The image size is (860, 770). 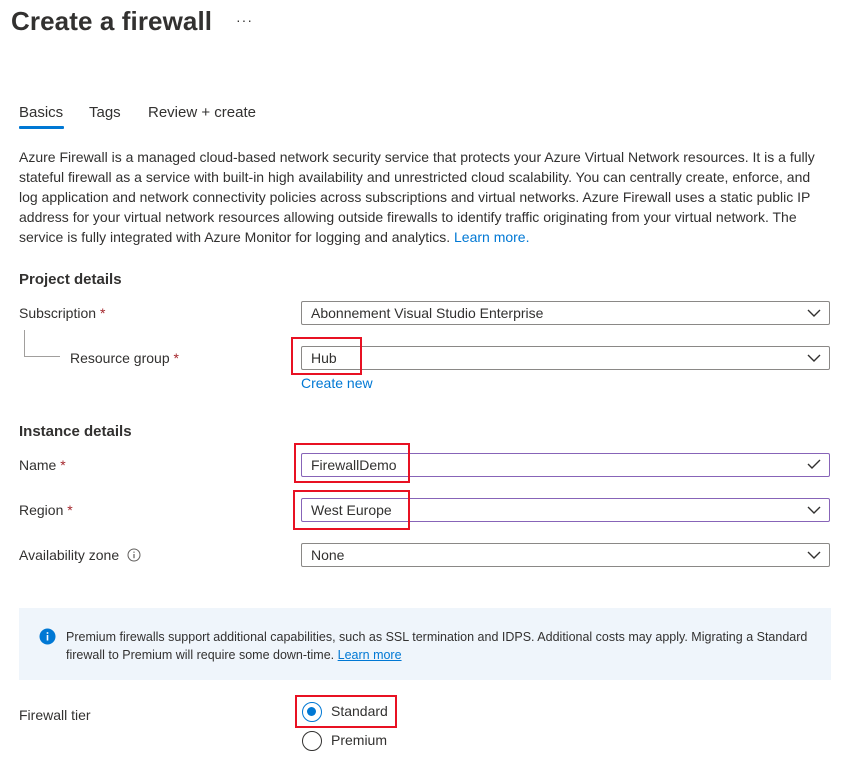 I want to click on availability-zone-dropdown: None, so click(x=565, y=555).